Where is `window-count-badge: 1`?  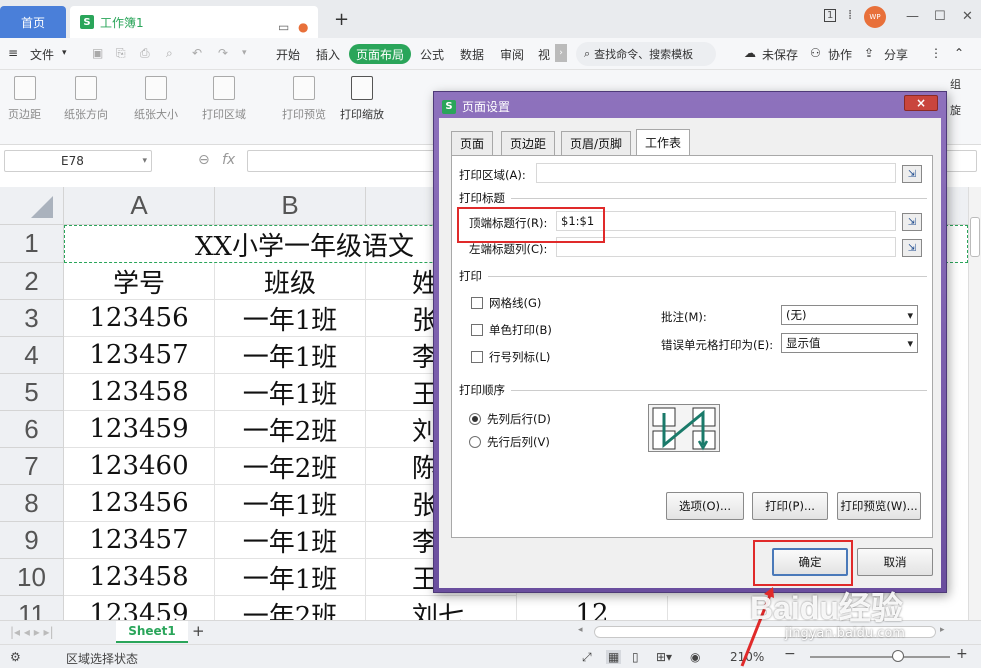
window-count-badge: 1 is located at coordinates (830, 15).